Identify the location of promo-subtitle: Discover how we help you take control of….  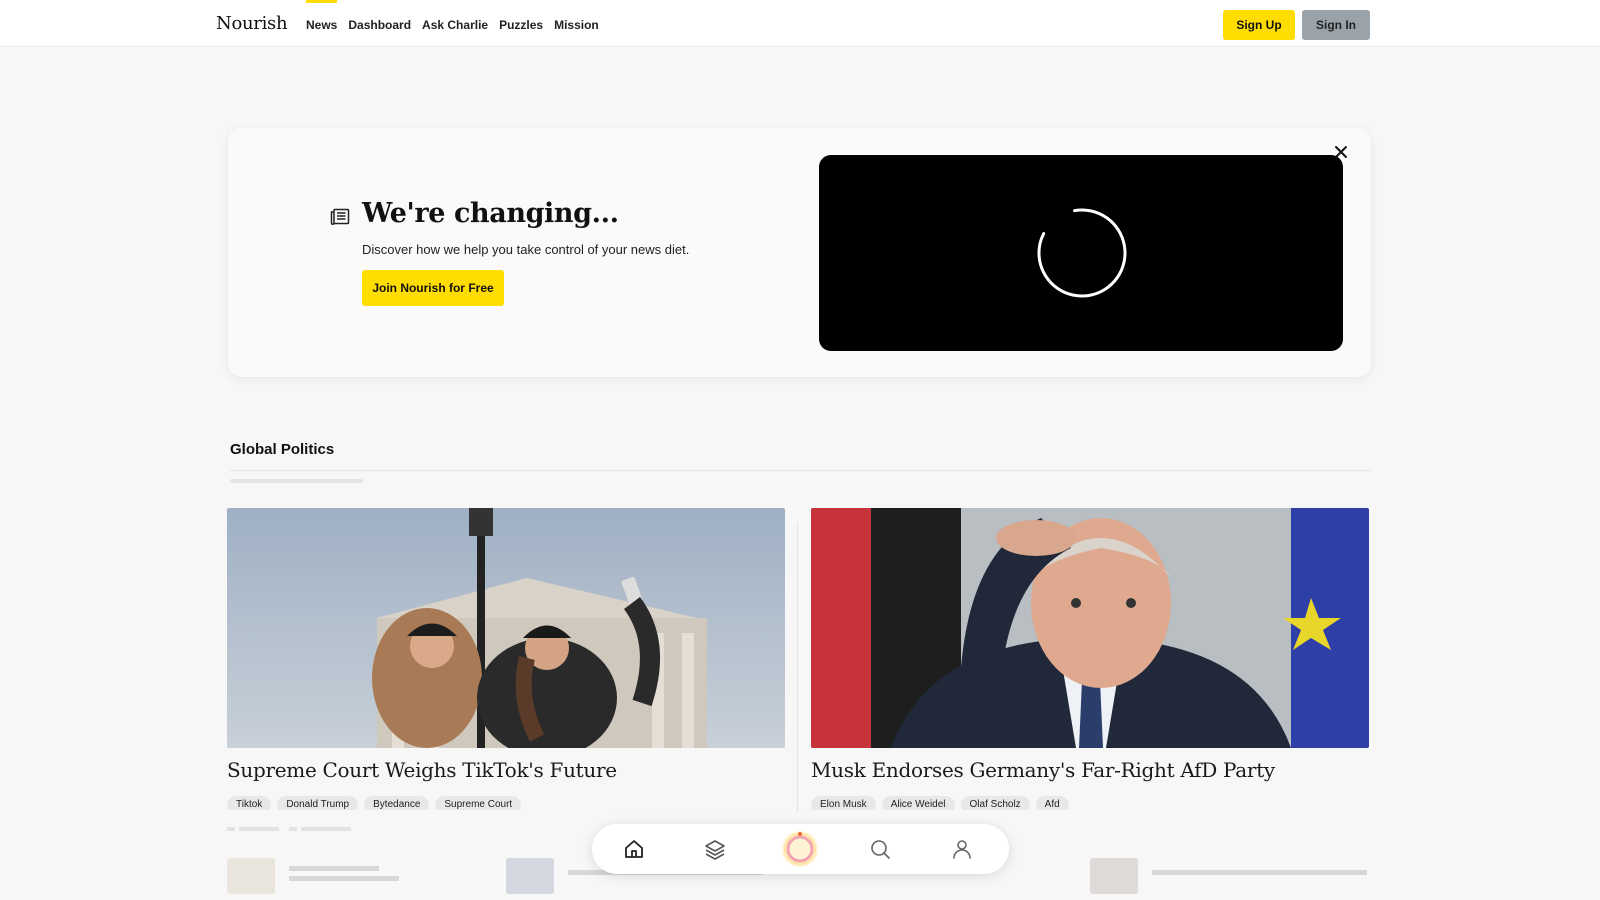
(526, 249).